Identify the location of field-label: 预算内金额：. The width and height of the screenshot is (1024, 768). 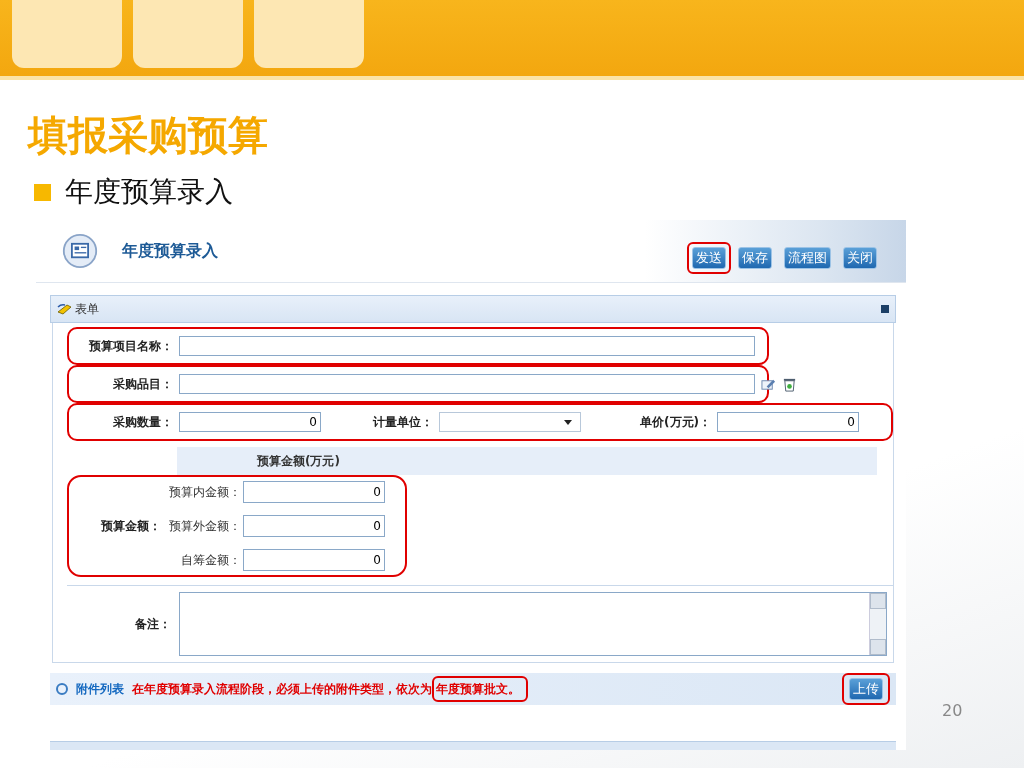
(205, 492).